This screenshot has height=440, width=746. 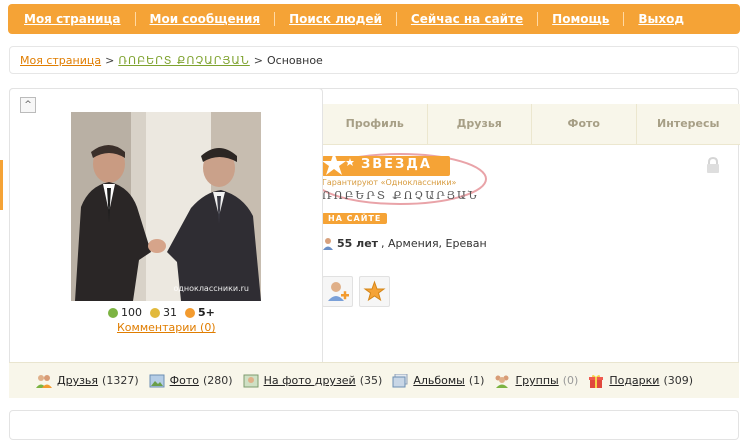 I want to click on rating-value: 100, so click(x=131, y=312).